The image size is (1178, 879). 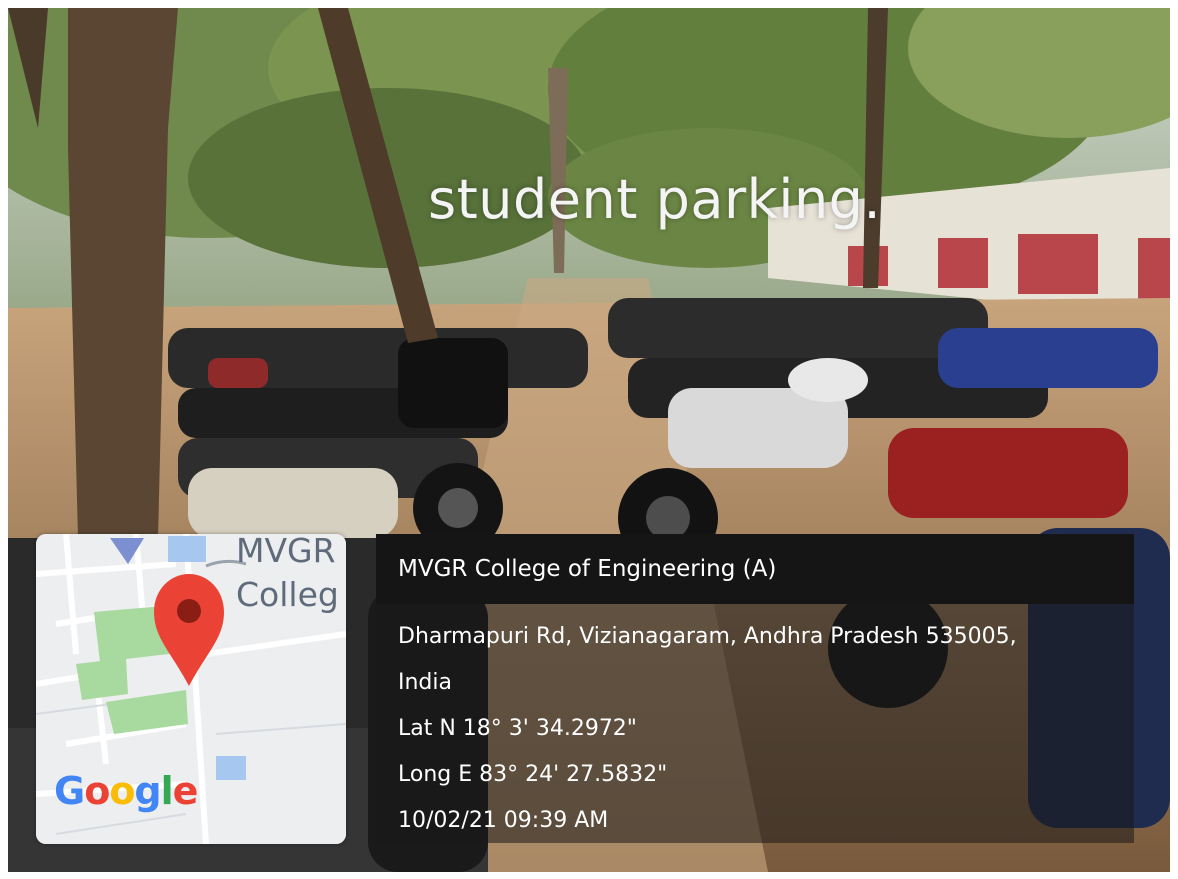 What do you see at coordinates (286, 552) in the screenshot?
I see `map-place-label: MVGR` at bounding box center [286, 552].